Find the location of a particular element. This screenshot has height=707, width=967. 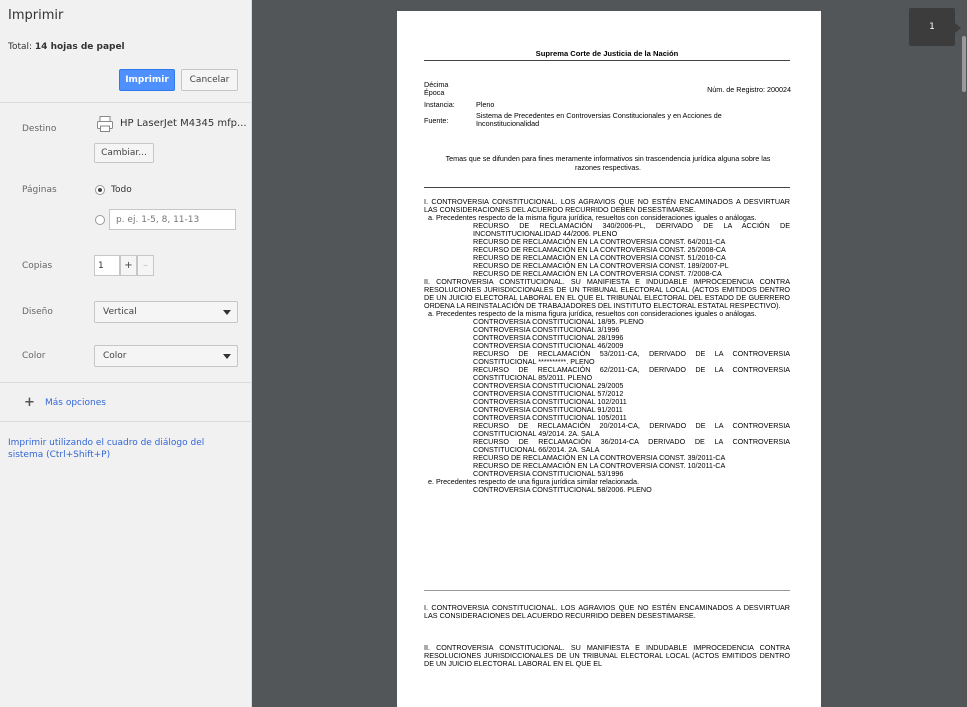

dialog-title: Imprimir is located at coordinates (36, 15).